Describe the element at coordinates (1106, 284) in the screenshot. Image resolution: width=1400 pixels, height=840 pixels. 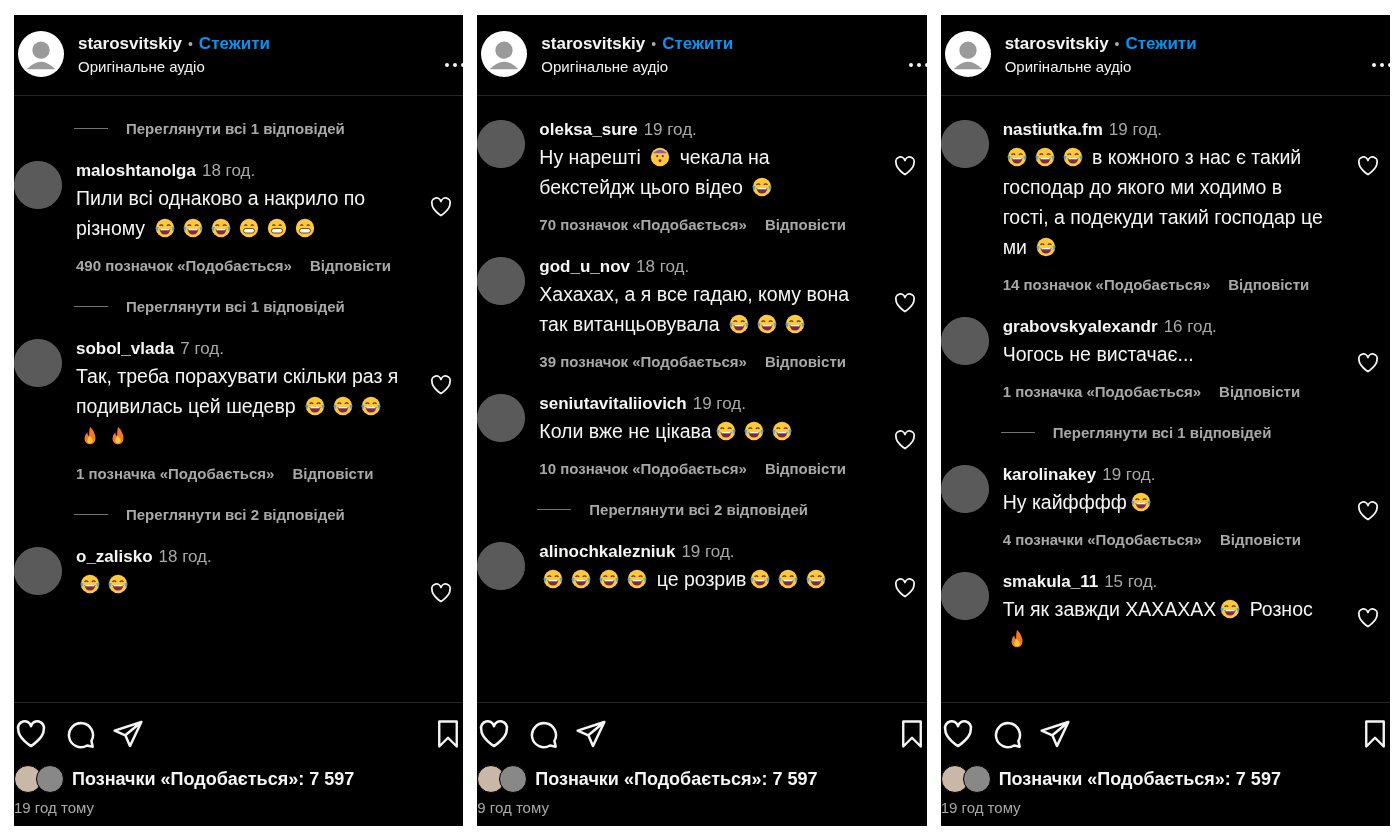
I see `like-count: 14 позначок «Подобається»` at that location.